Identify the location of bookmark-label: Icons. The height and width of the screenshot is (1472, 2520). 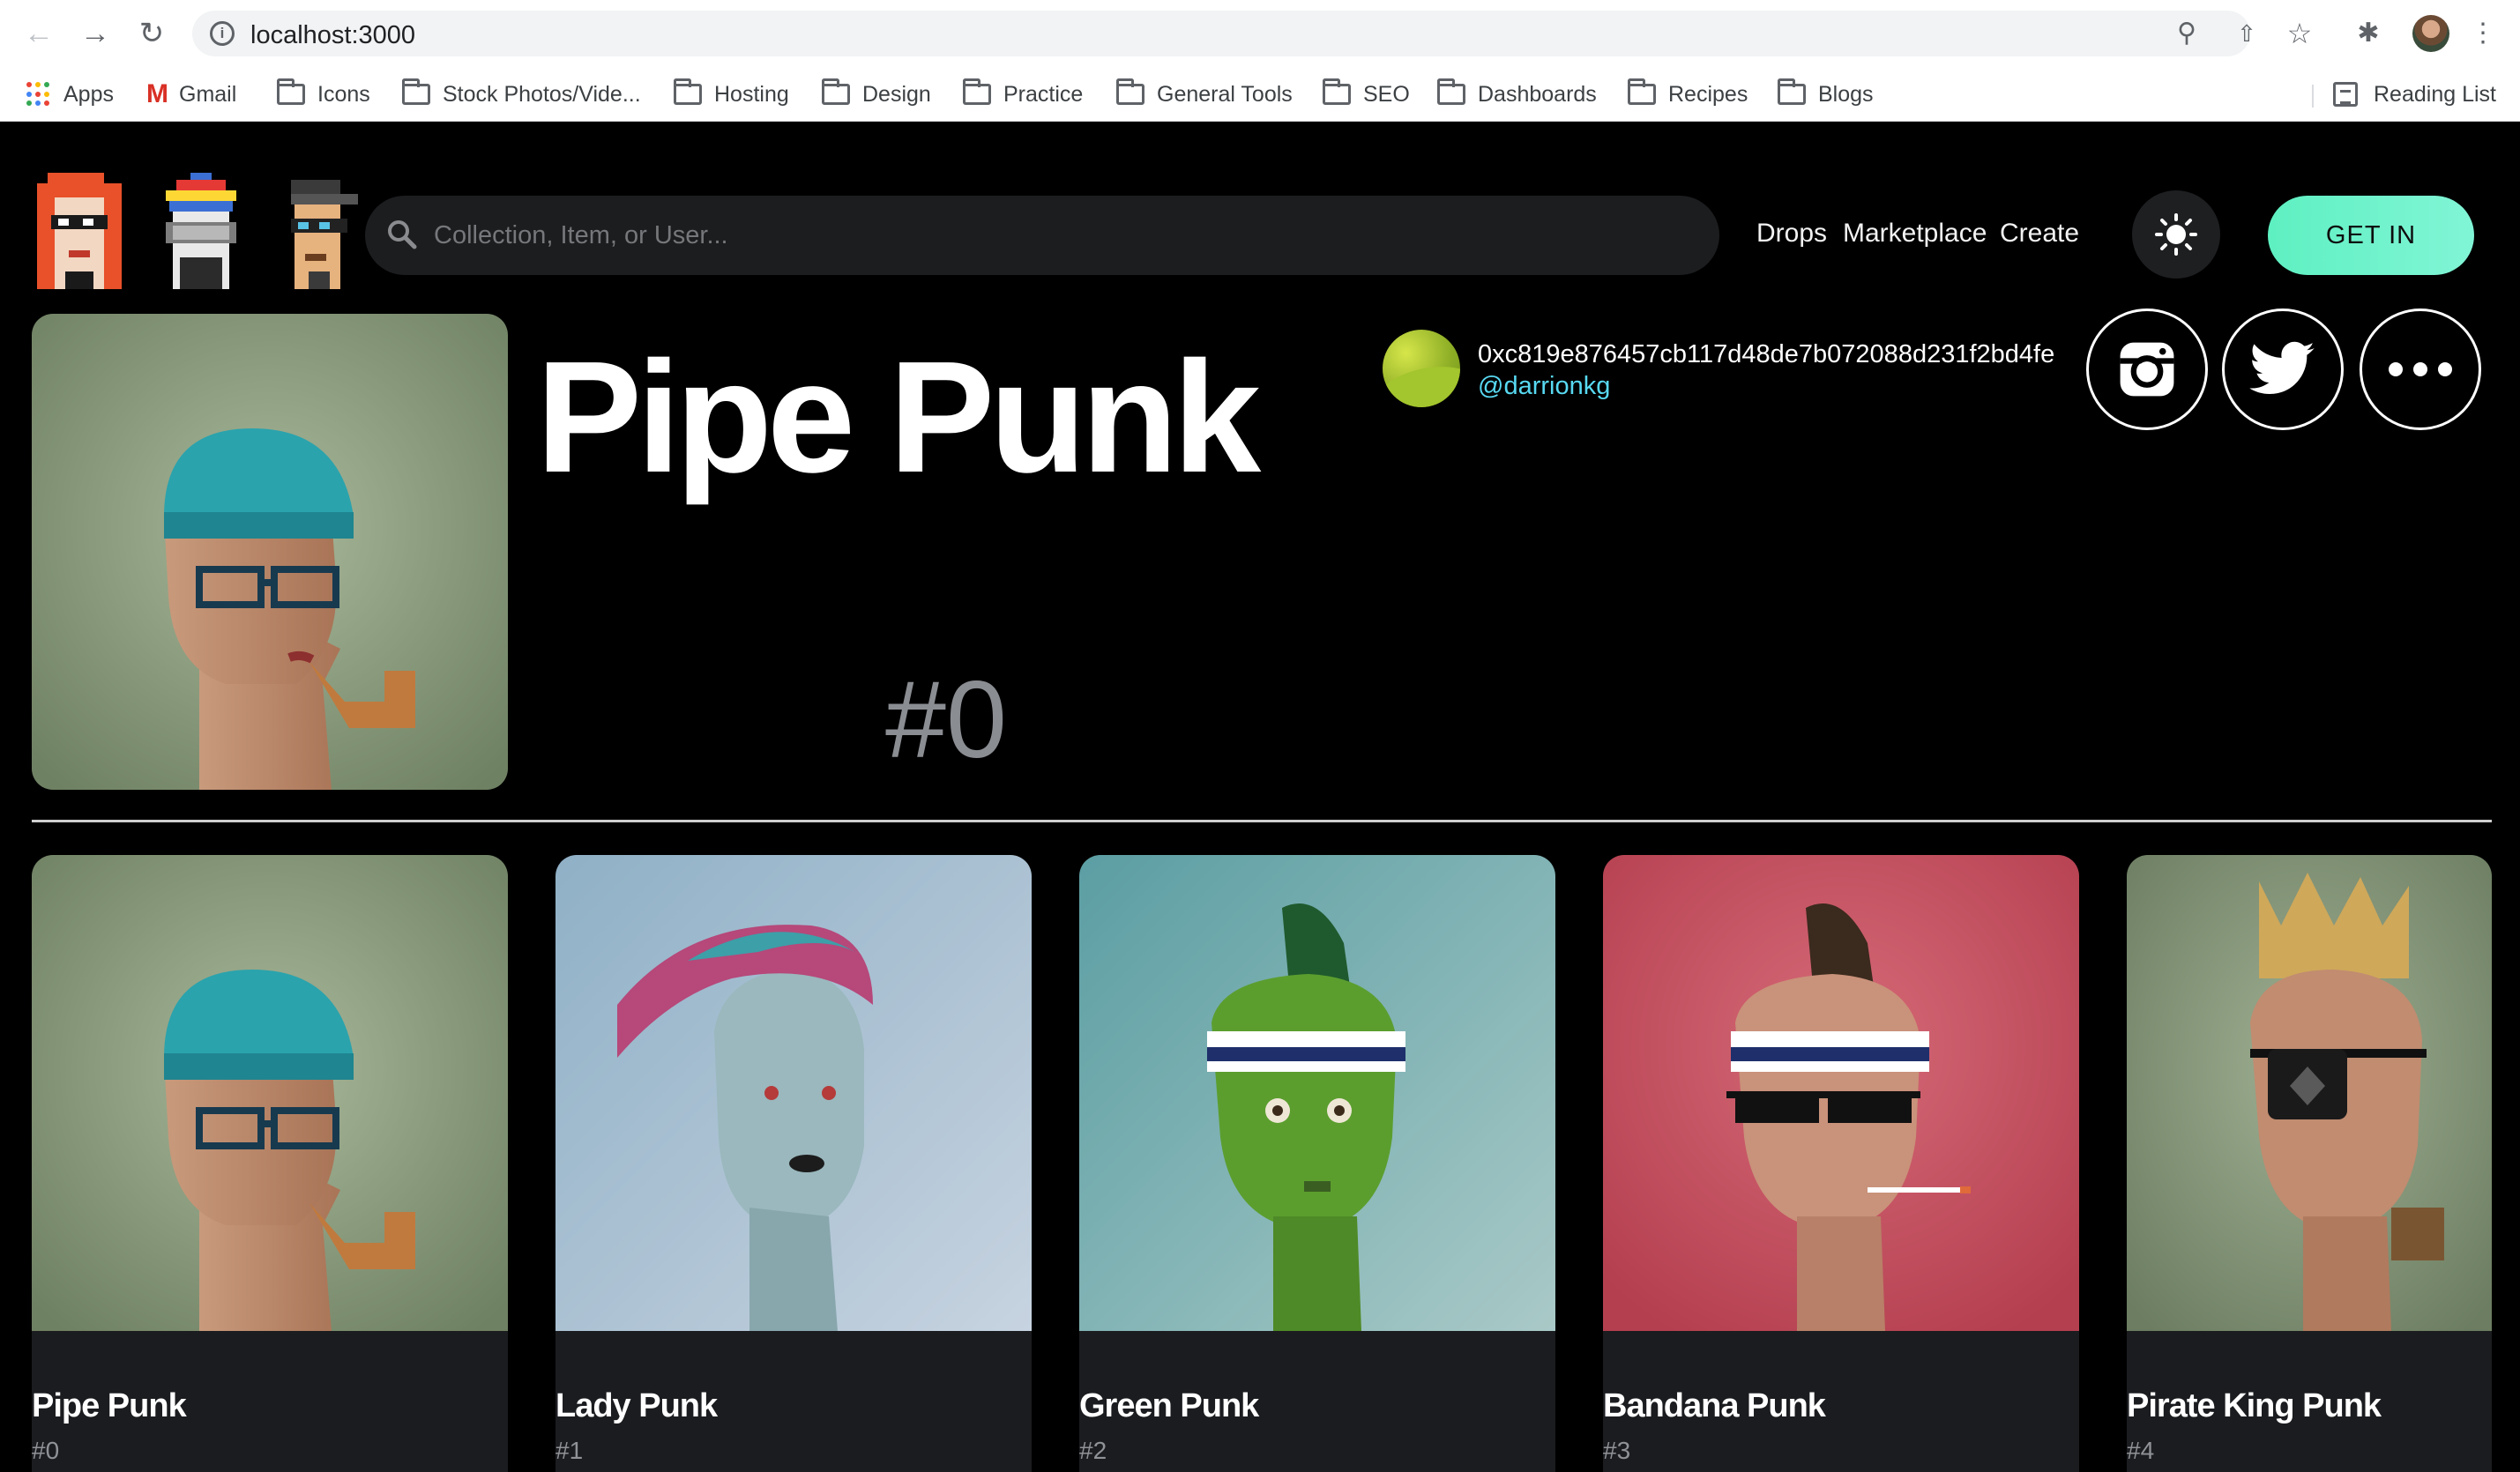
(343, 94).